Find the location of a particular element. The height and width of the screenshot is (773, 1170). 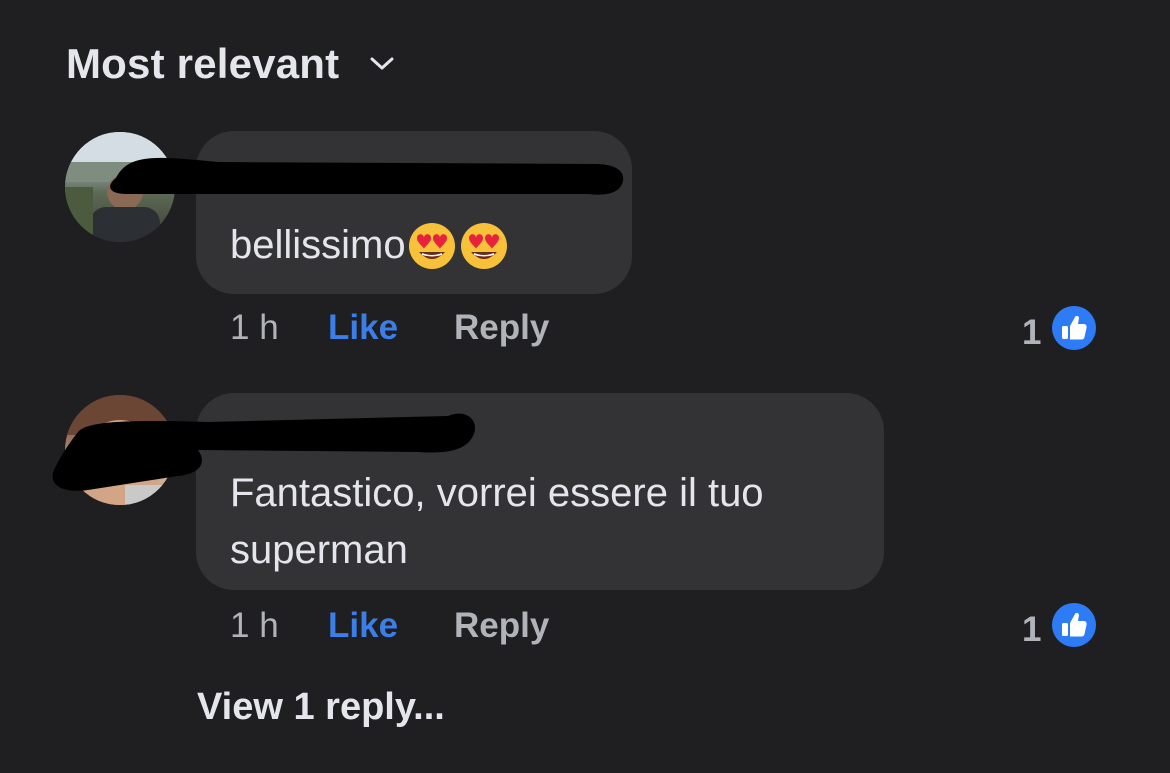

redaction-mark is located at coordinates (367, 176).